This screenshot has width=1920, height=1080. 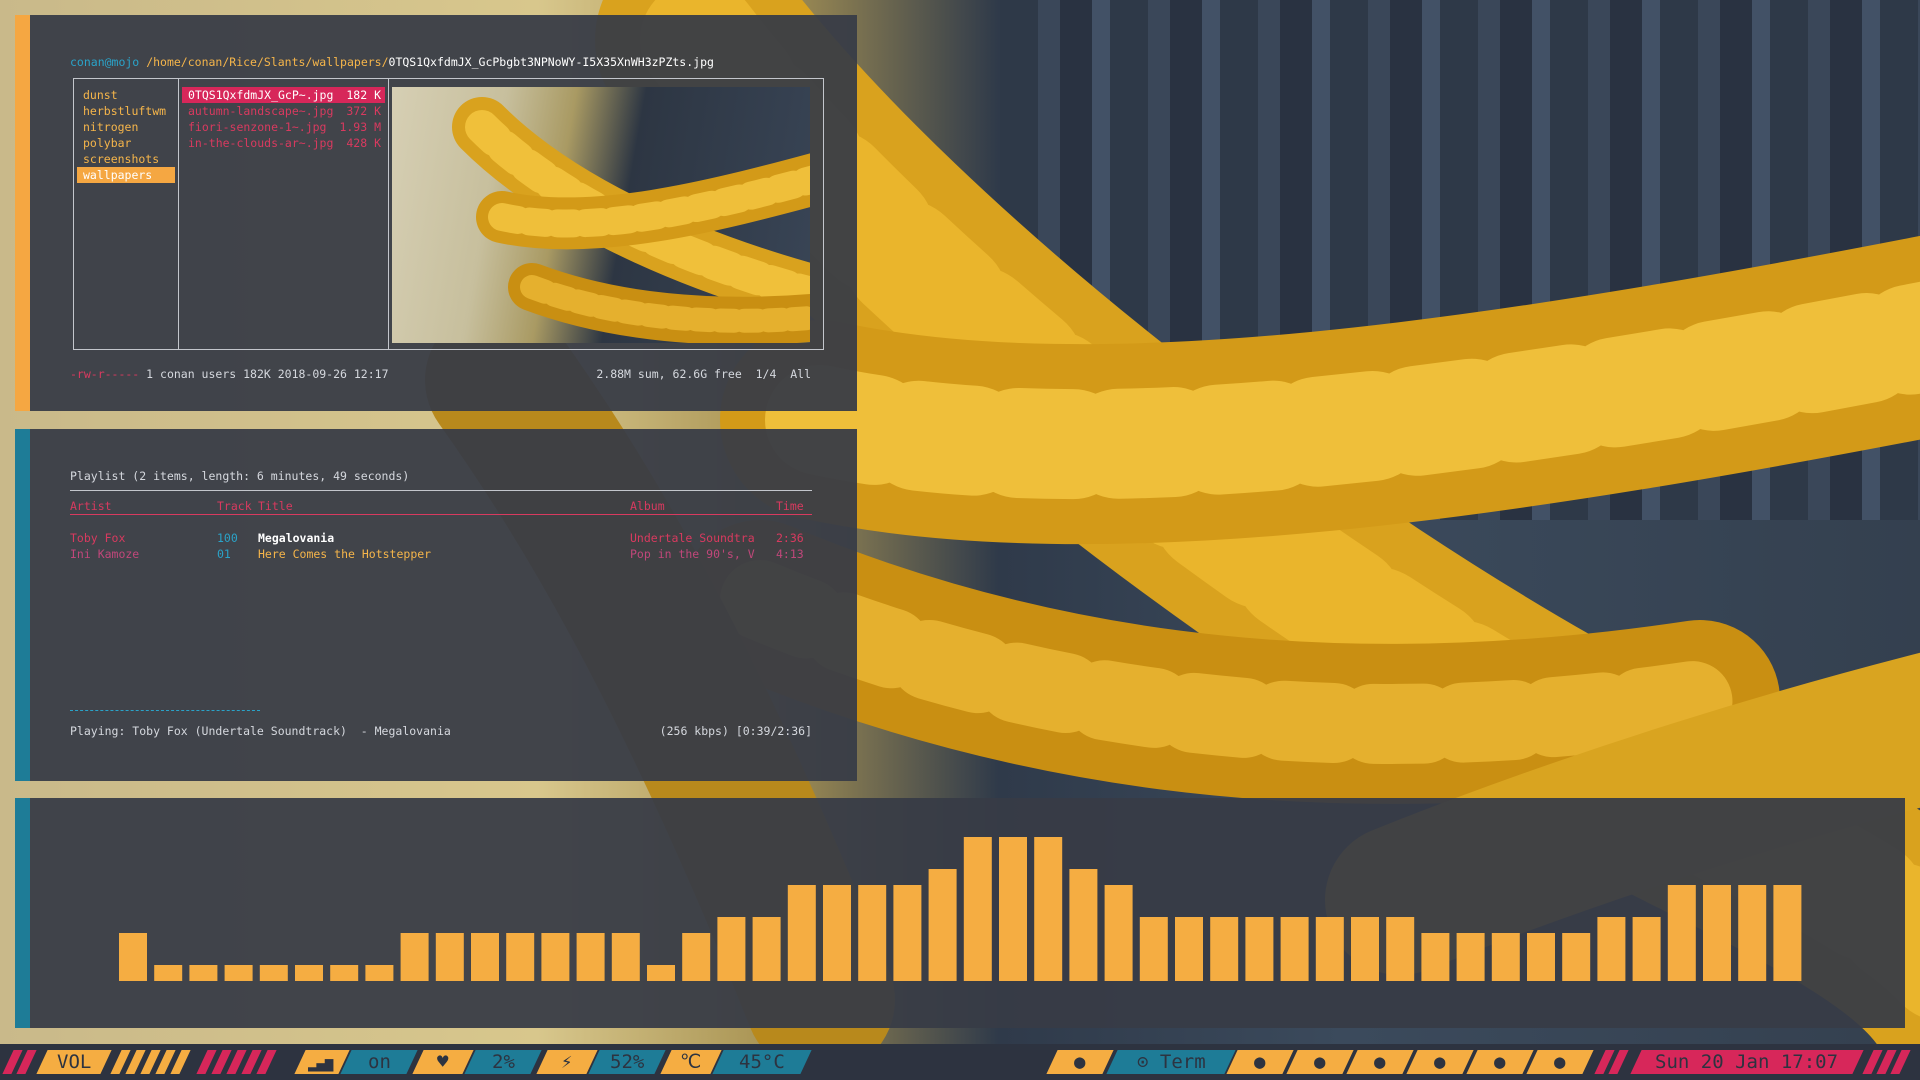 I want to click on column-time: Time, so click(x=790, y=506).